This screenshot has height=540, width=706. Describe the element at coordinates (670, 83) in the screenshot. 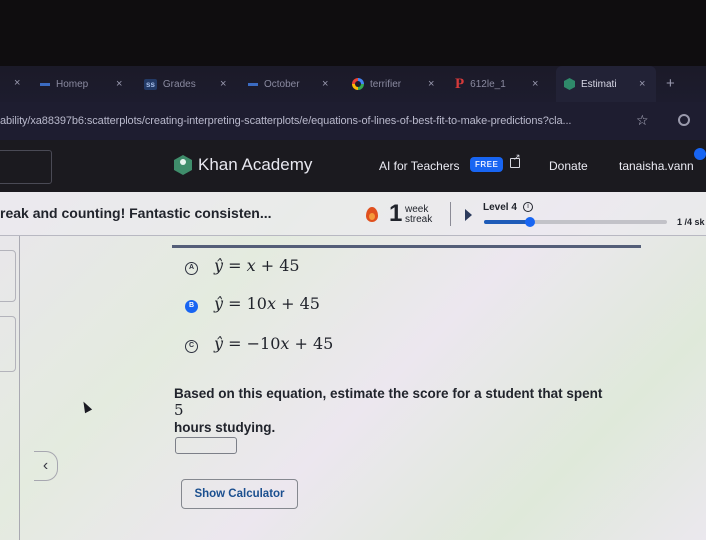

I see `new-tab-button: +` at that location.